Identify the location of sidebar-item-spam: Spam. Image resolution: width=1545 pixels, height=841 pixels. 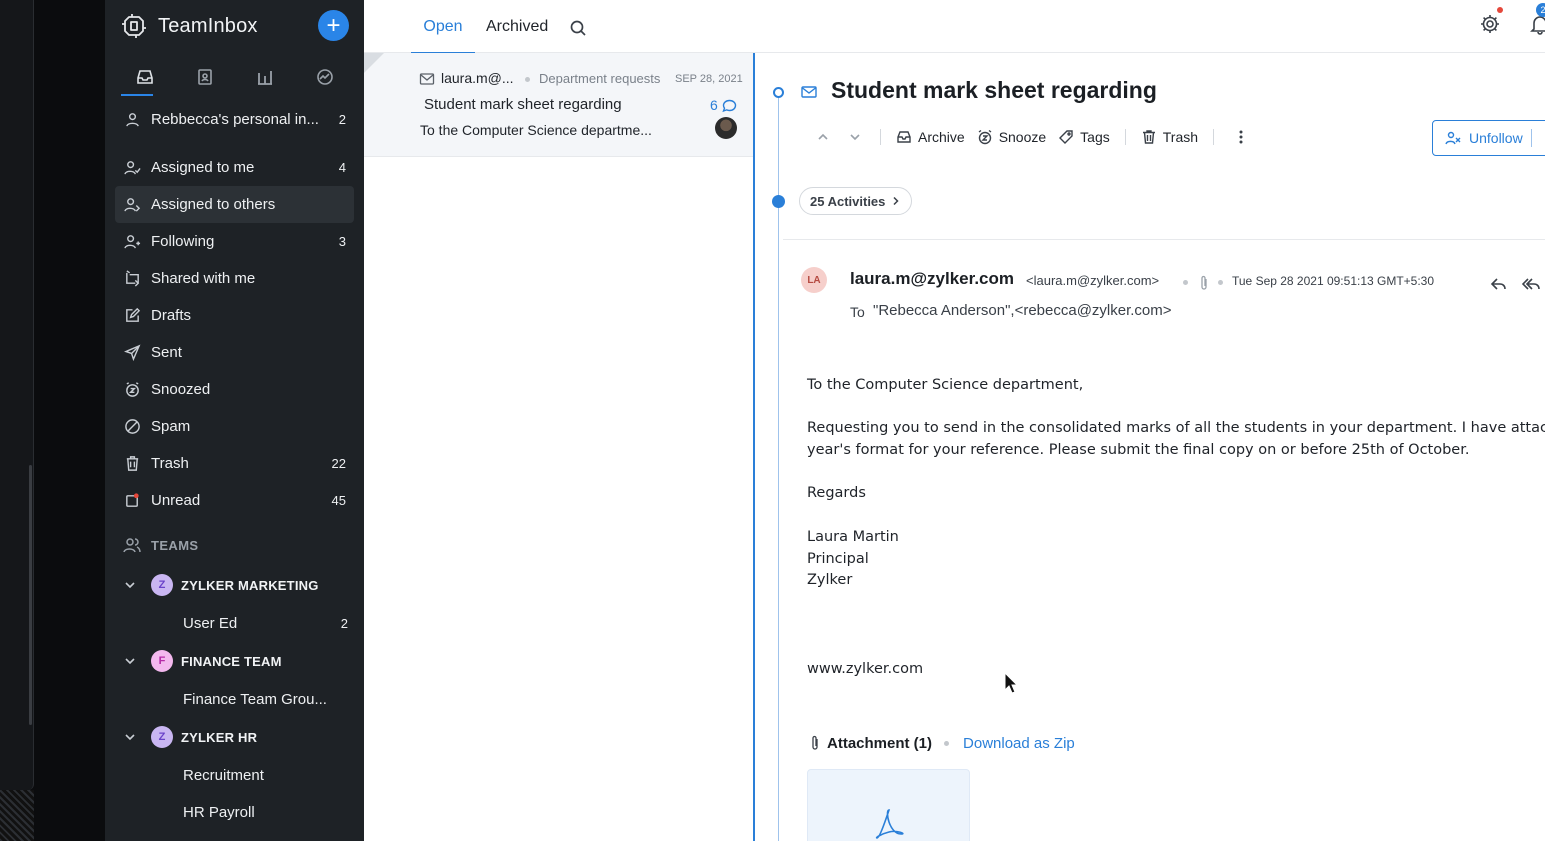
(234, 426).